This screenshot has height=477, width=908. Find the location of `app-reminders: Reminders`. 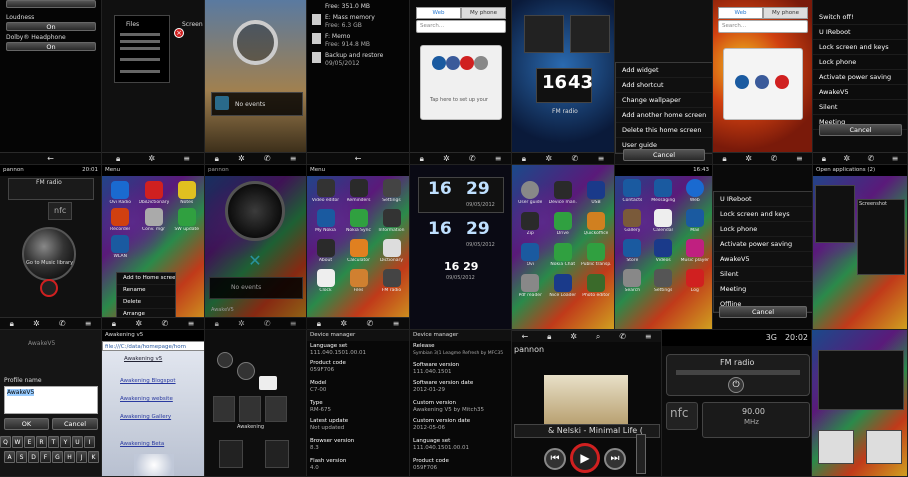

app-reminders: Reminders is located at coordinates (358, 191).